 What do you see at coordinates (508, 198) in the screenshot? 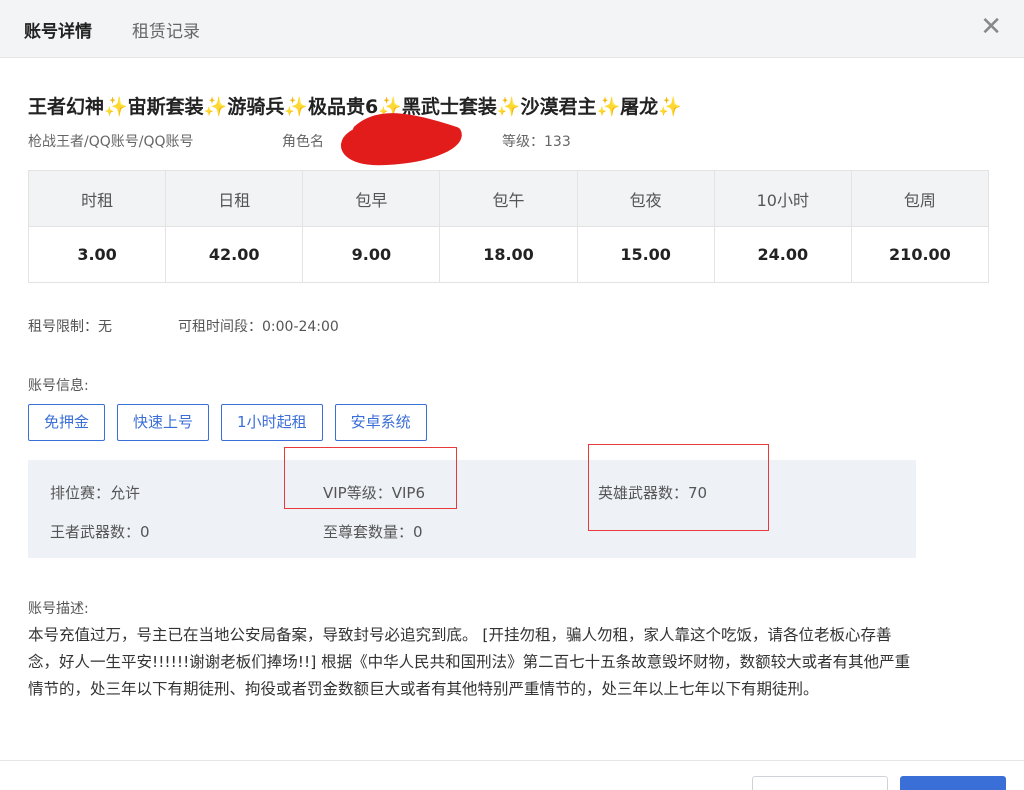
I see `price-header: 包午` at bounding box center [508, 198].